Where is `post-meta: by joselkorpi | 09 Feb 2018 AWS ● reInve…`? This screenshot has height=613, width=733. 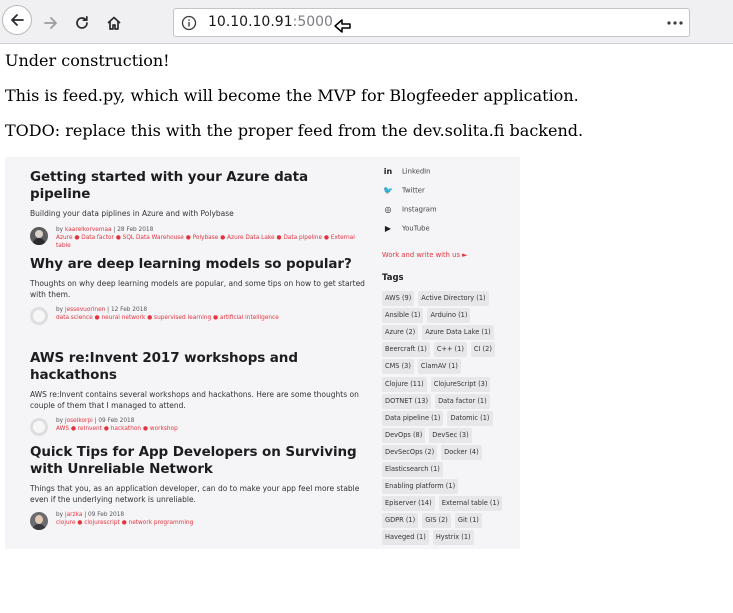 post-meta: by joselkorpi | 09 Feb 2018 AWS ● reInve… is located at coordinates (197, 427).